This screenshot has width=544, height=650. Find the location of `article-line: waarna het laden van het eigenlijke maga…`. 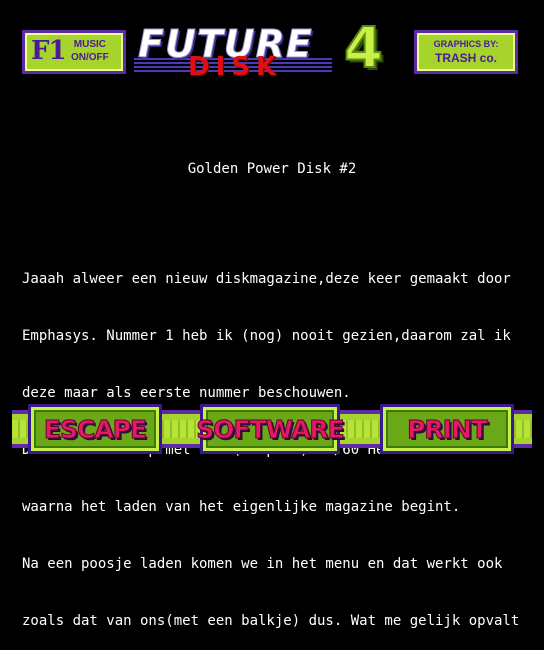

article-line: waarna het laden van het eigenlijke maga… is located at coordinates (241, 507).